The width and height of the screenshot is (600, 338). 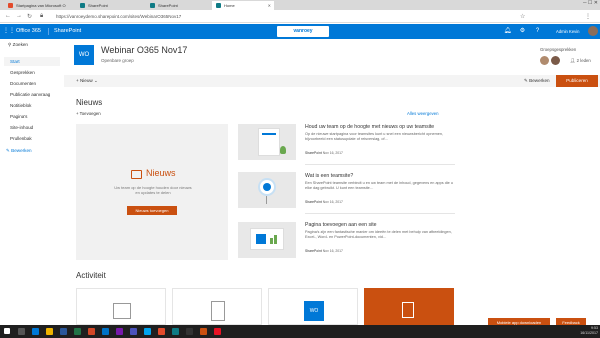 What do you see at coordinates (49, 331) in the screenshot?
I see `explorer-icon` at bounding box center [49, 331].